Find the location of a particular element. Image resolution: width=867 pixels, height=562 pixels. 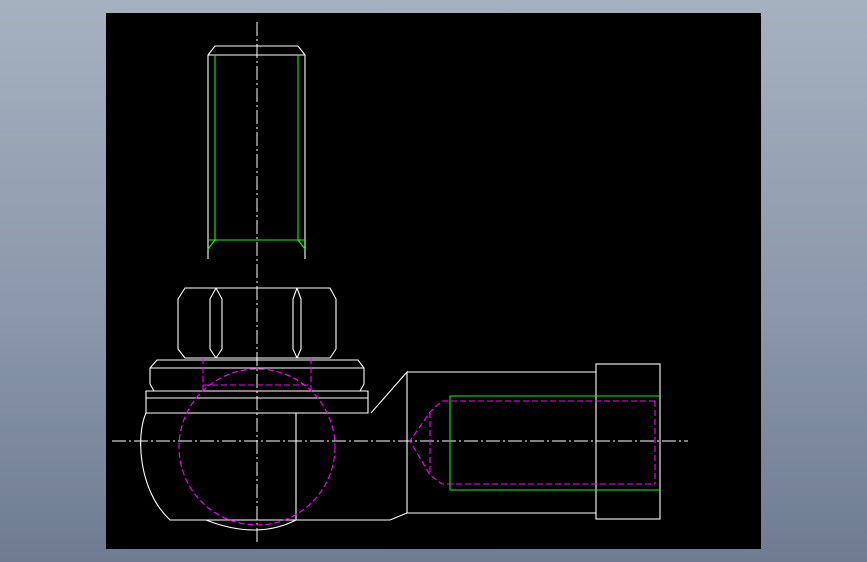

hex-nut-face-right is located at coordinates (295, 323).